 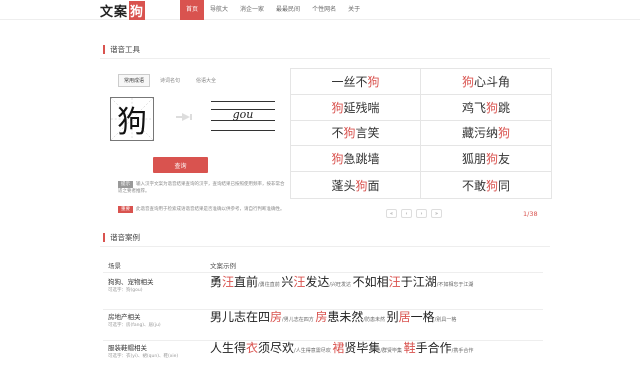 What do you see at coordinates (228, 348) in the screenshot?
I see `example-text: 人生得` at bounding box center [228, 348].